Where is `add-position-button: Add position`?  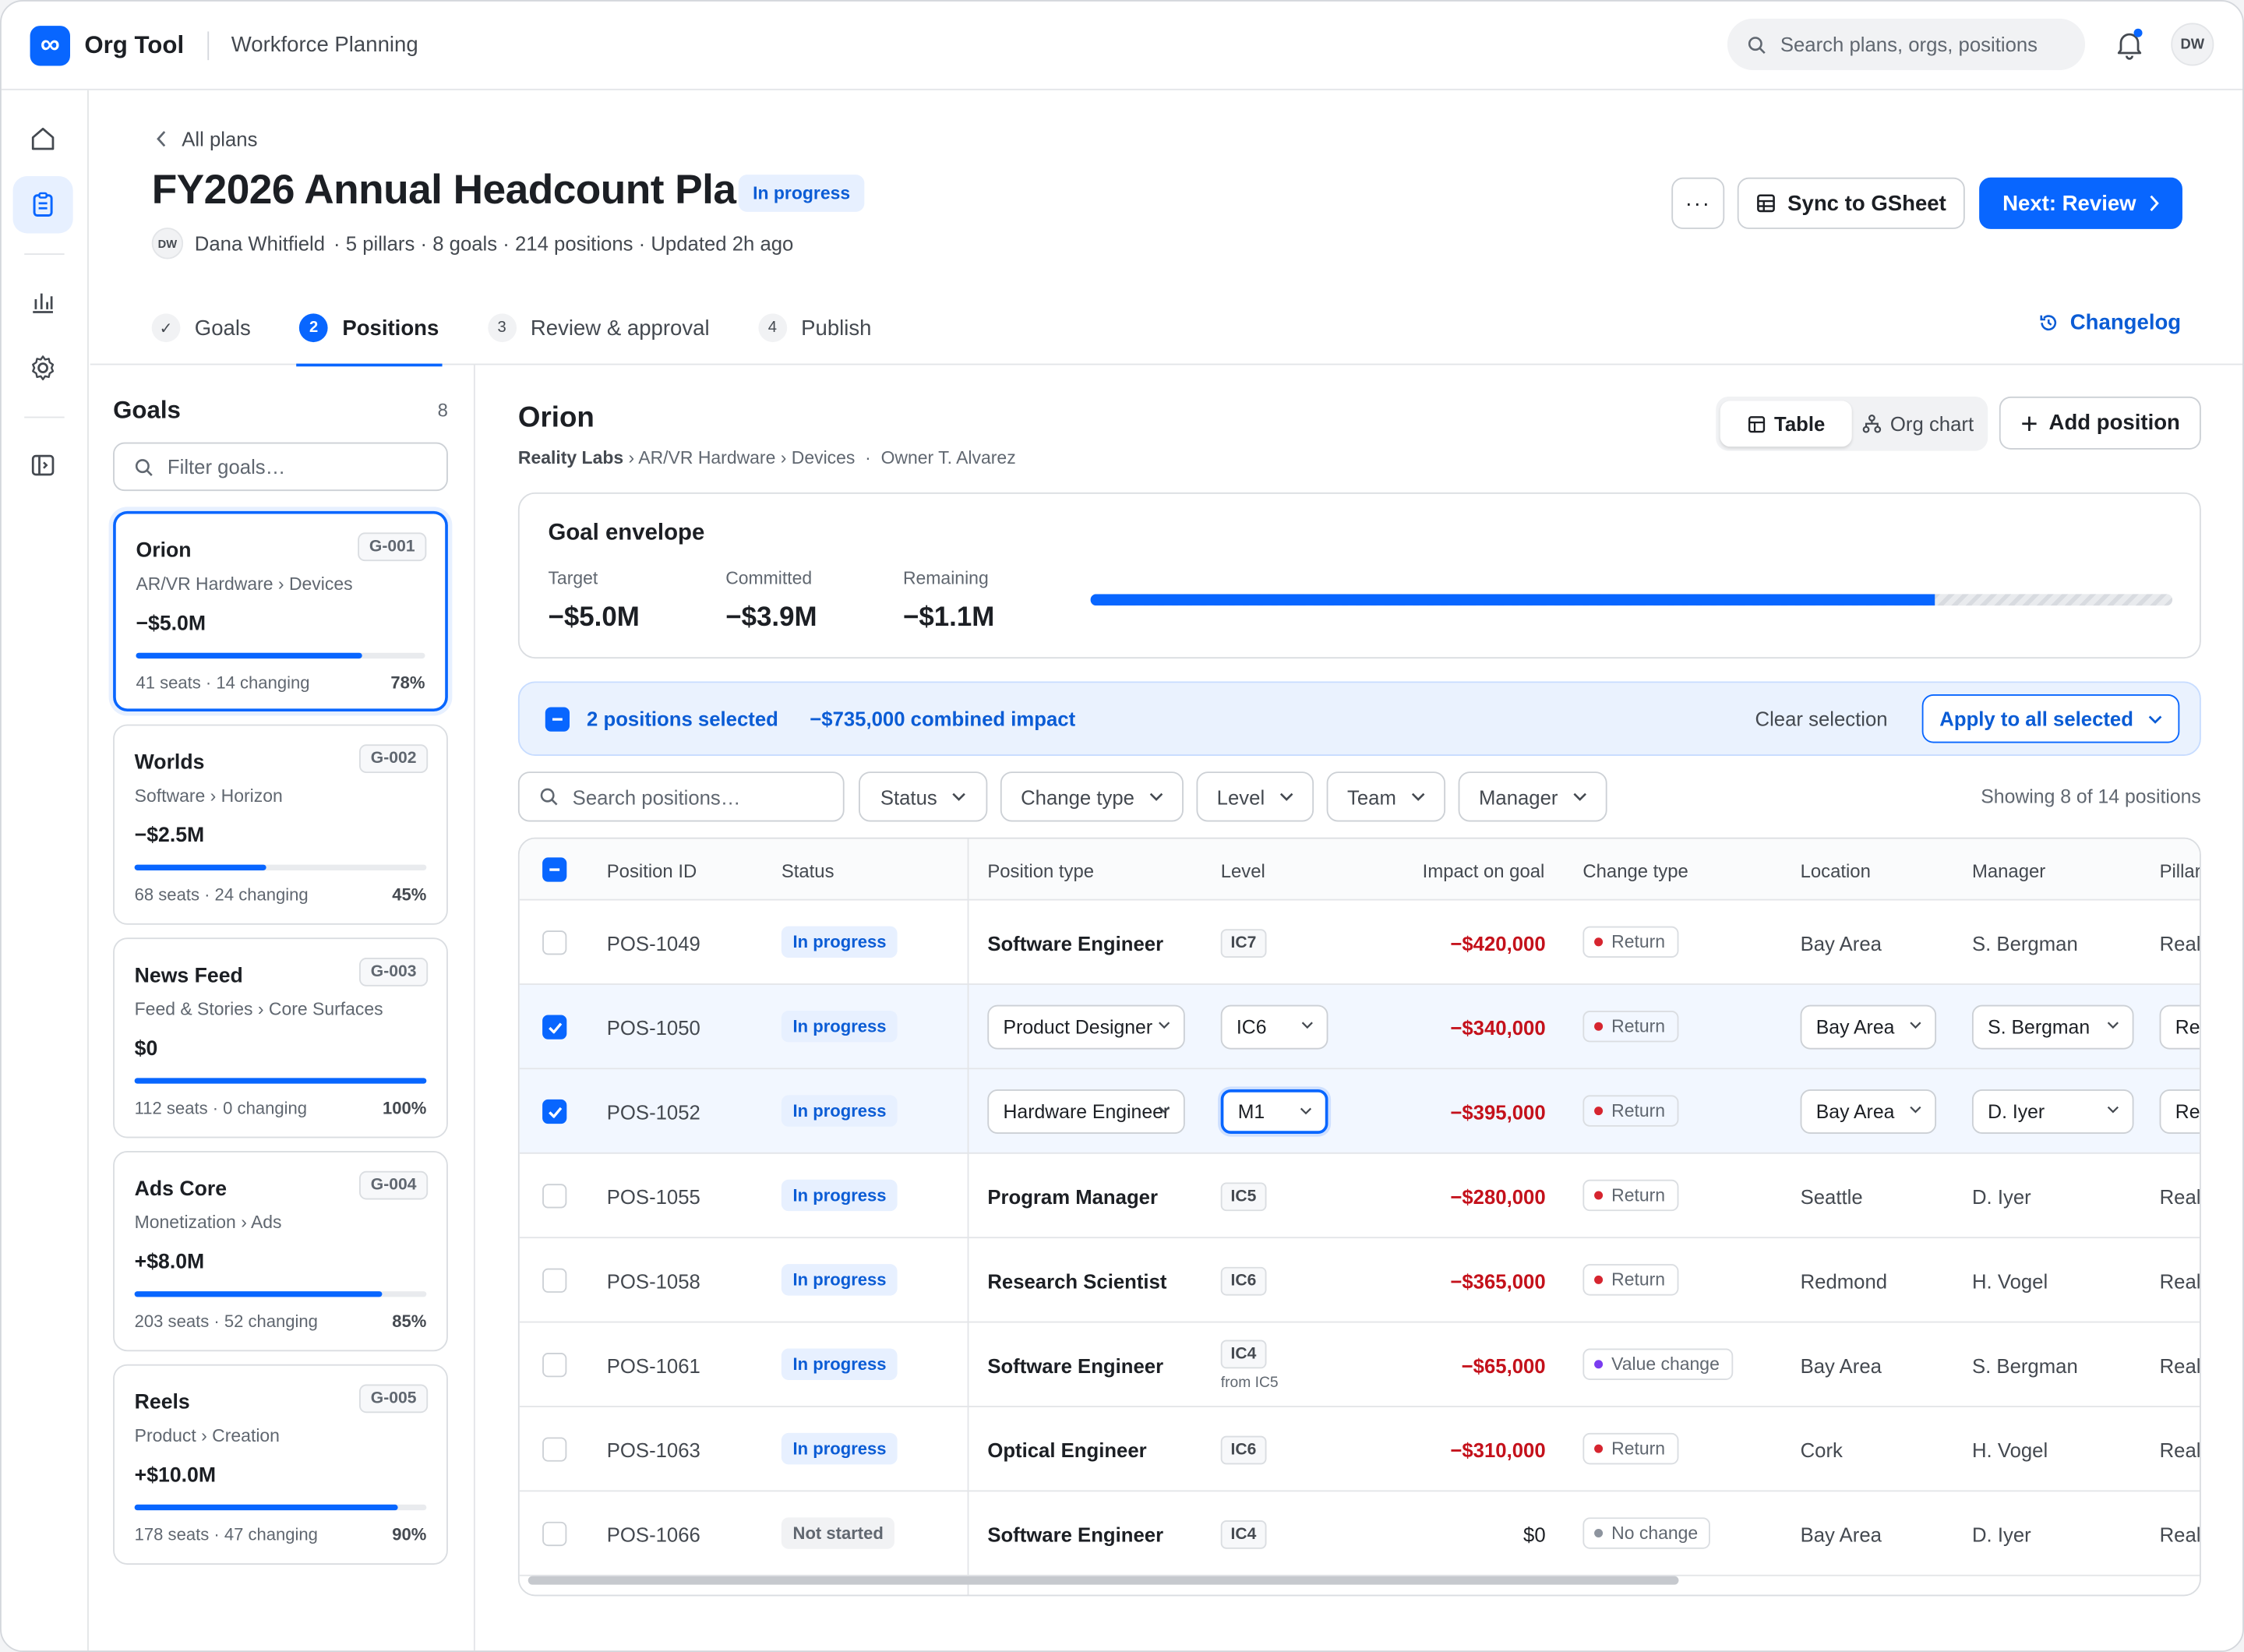
add-position-button: Add position is located at coordinates (2100, 423).